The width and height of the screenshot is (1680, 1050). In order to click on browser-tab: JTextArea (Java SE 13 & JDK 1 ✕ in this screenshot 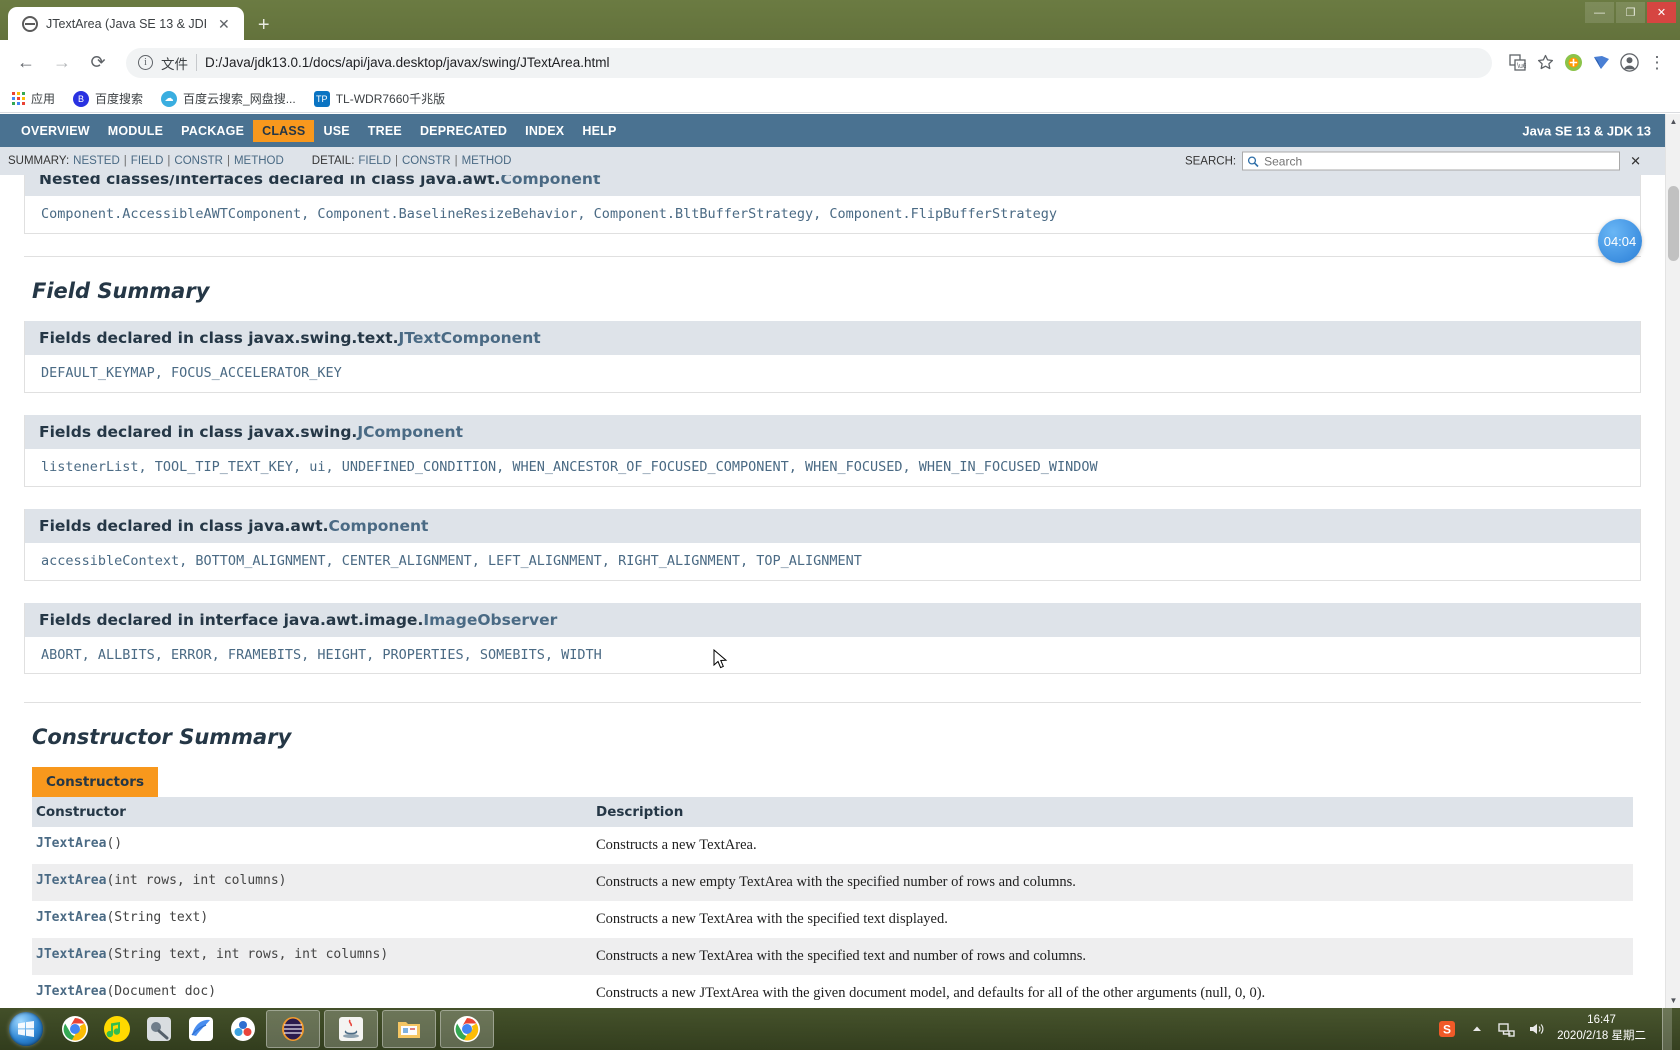, I will do `click(126, 23)`.